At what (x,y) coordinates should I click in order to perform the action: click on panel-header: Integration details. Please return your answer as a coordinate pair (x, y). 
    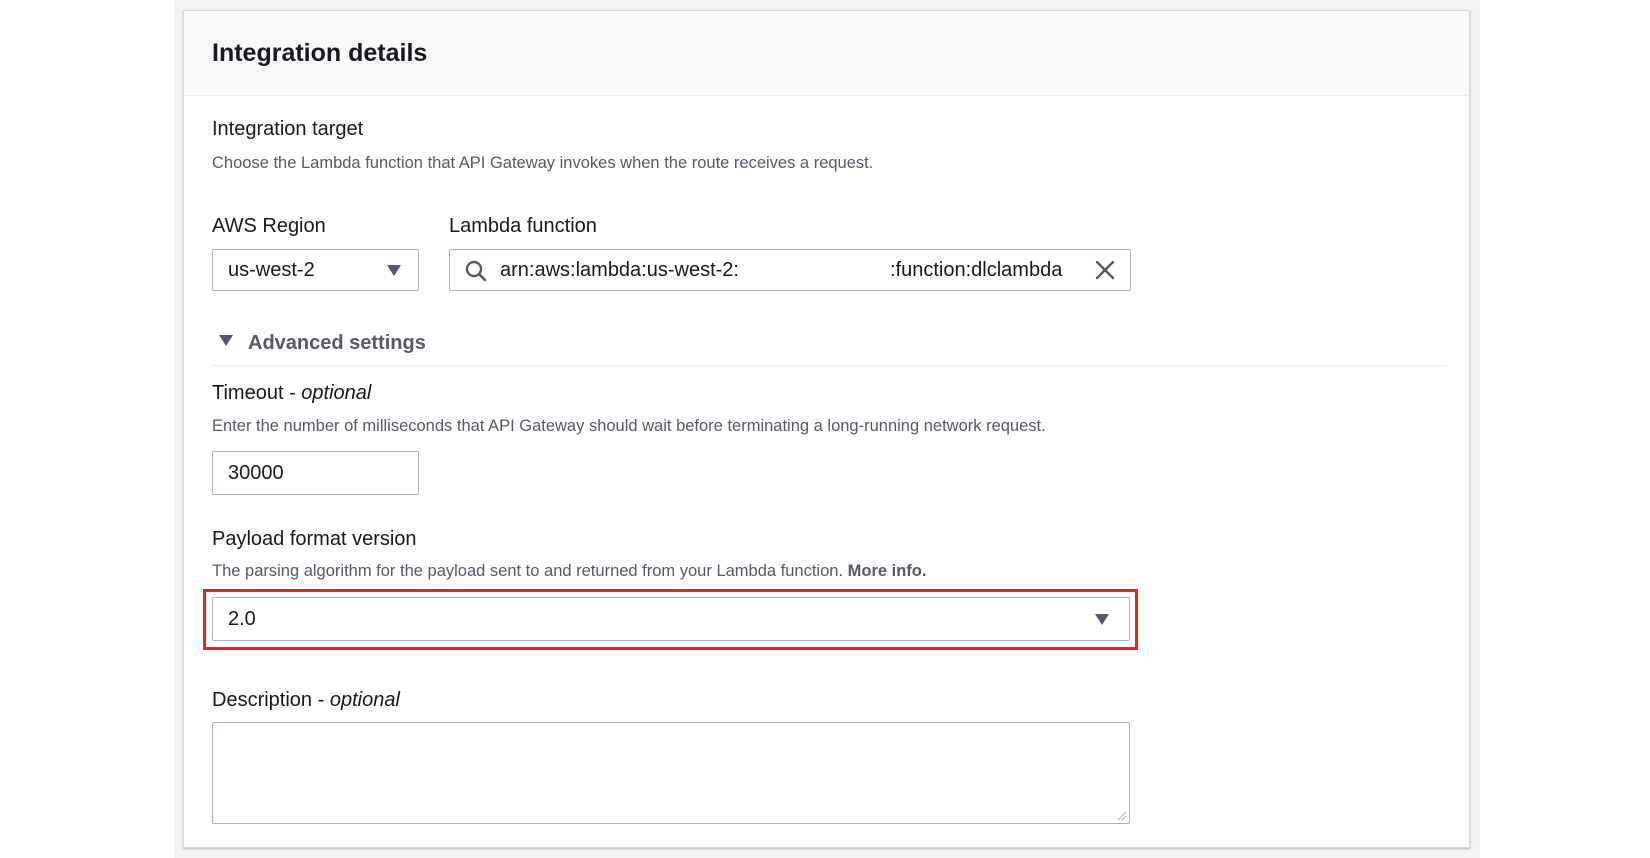
    Looking at the image, I should click on (826, 53).